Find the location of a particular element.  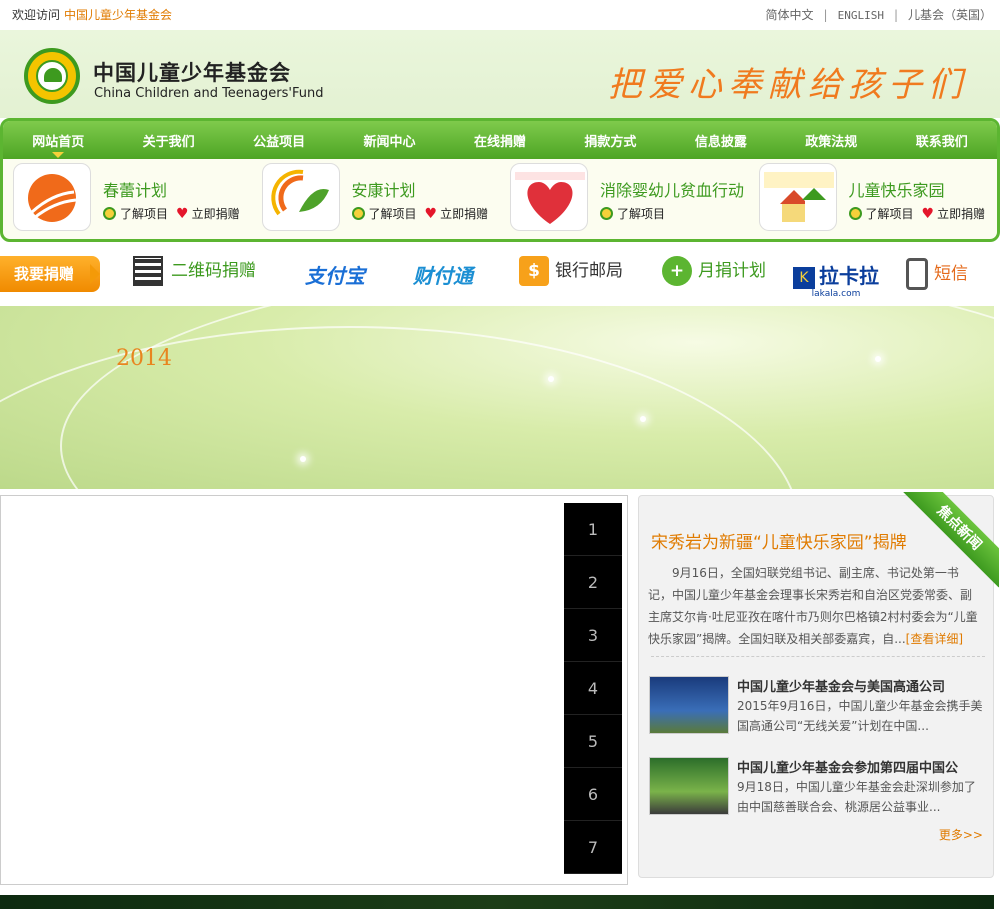

news-item-title: 中国儿童少年基金会与美国高通公司 is located at coordinates (841, 685).